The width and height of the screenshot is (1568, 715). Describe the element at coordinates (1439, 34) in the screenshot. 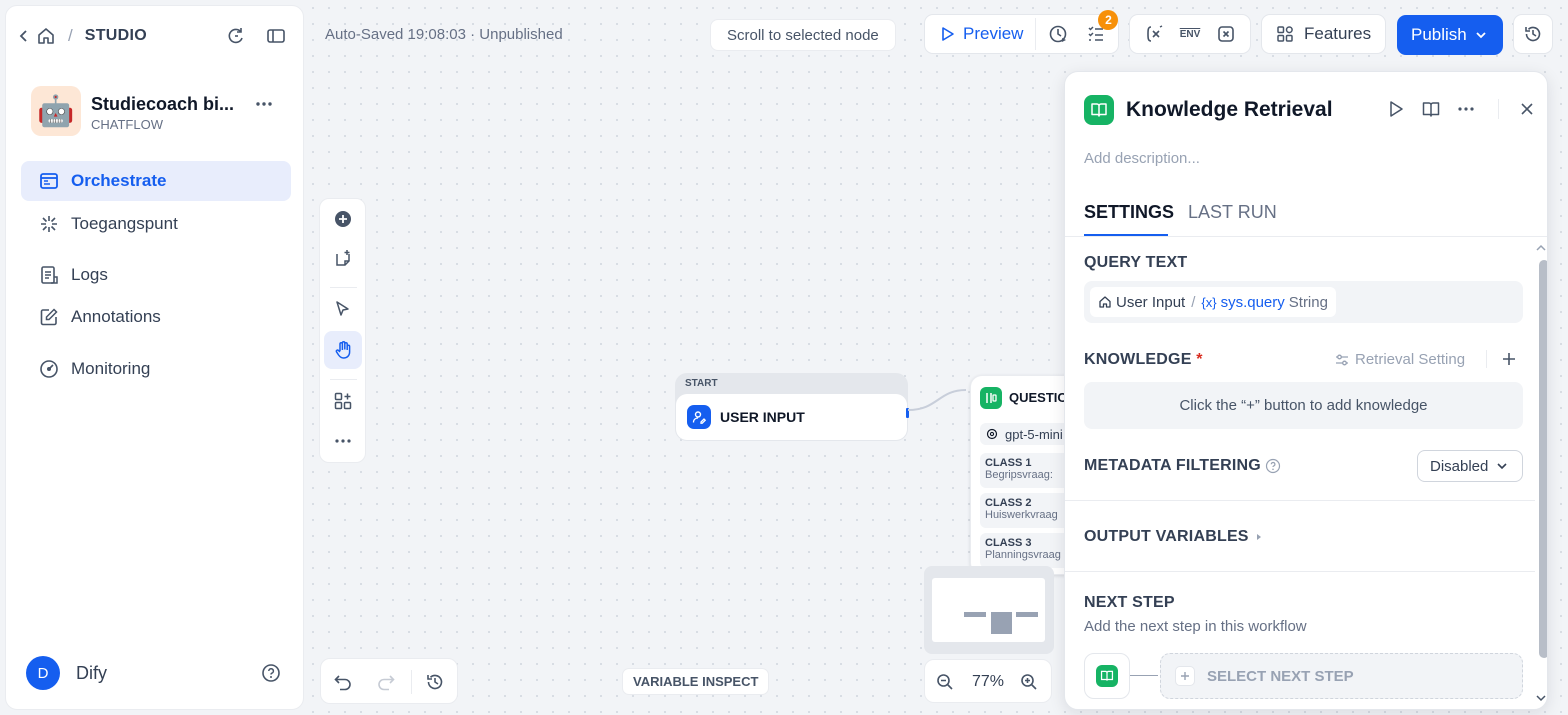

I see `publish-label: Publish` at that location.